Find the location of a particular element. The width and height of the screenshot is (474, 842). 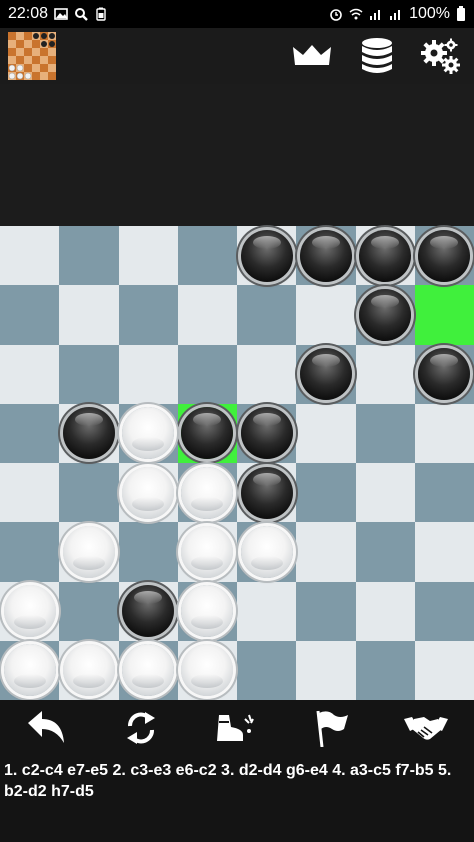

undo-button is located at coordinates (46, 728).